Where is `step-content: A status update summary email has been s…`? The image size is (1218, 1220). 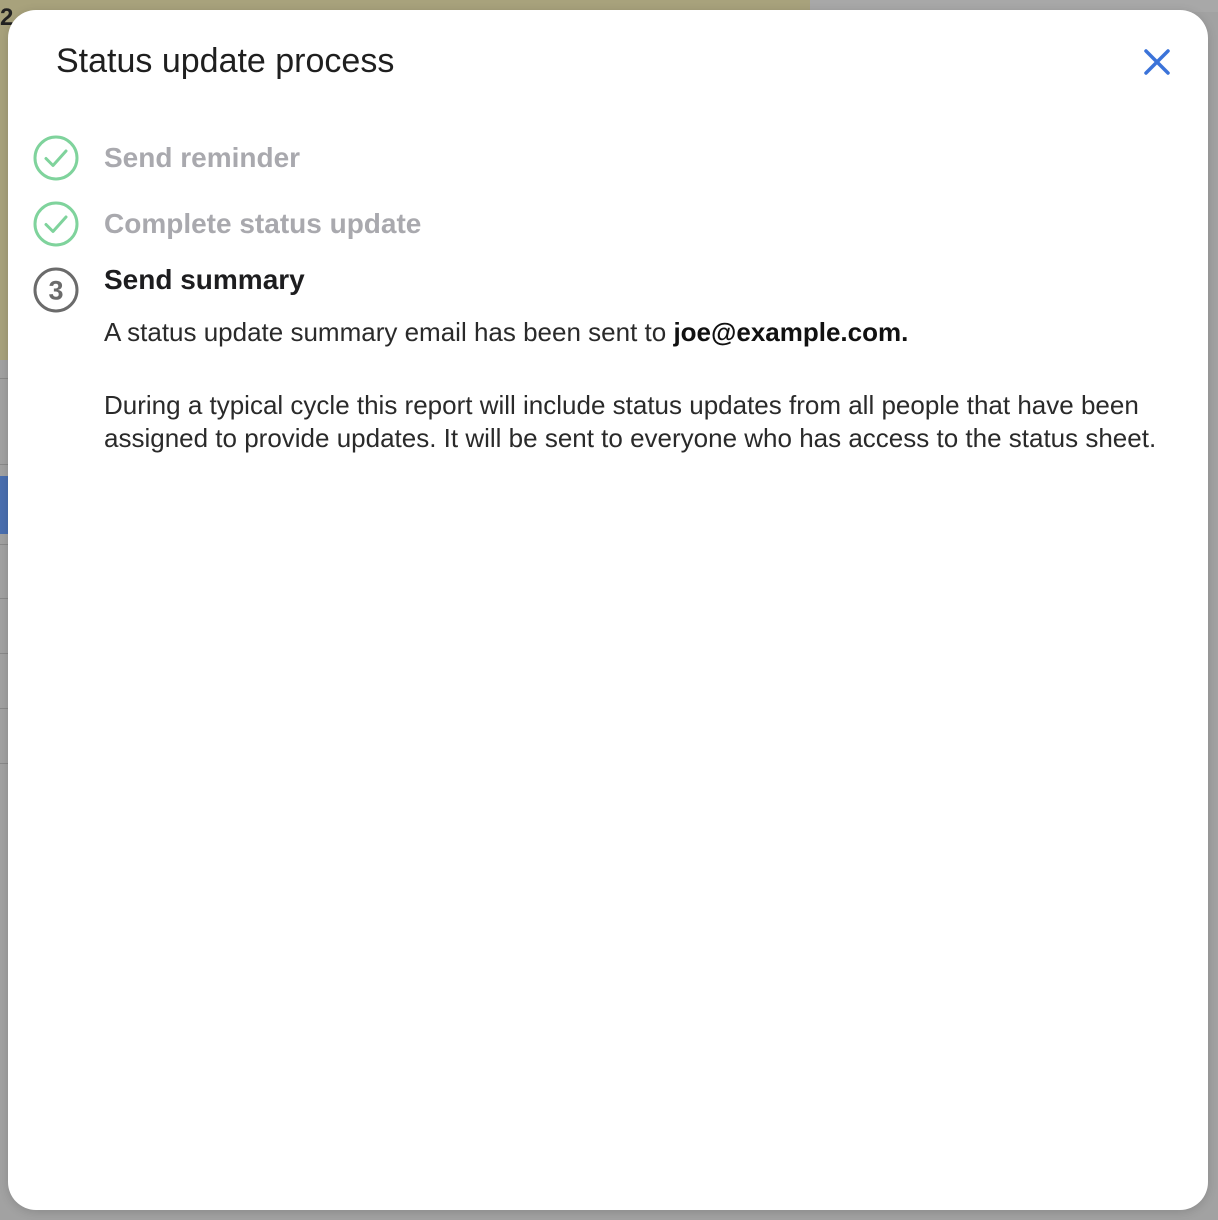 step-content: A status update summary email has been s… is located at coordinates (639, 385).